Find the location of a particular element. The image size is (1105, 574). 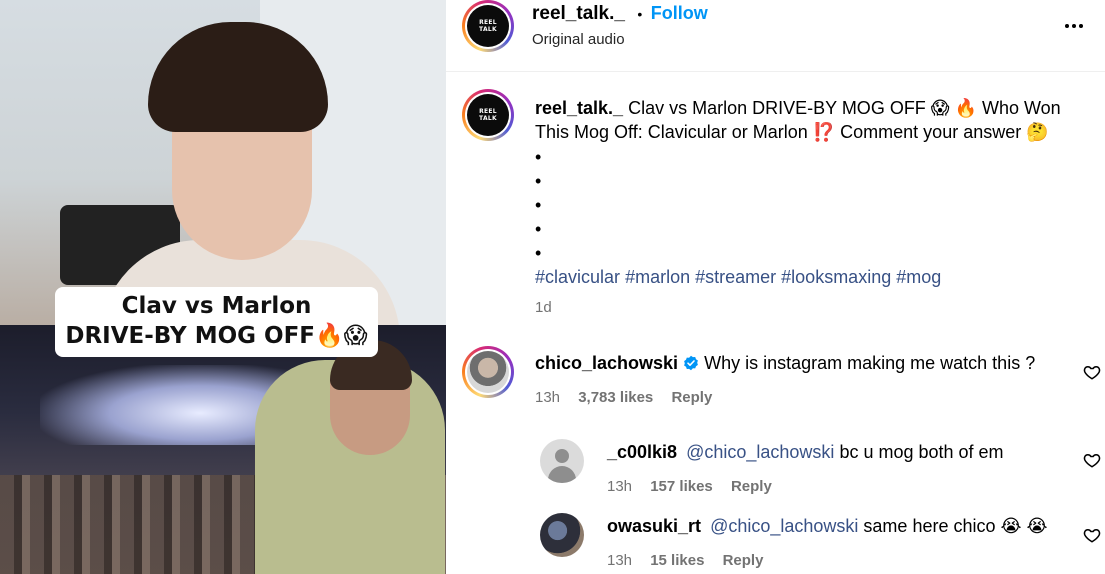

owasuki-avatar-image is located at coordinates (562, 535).